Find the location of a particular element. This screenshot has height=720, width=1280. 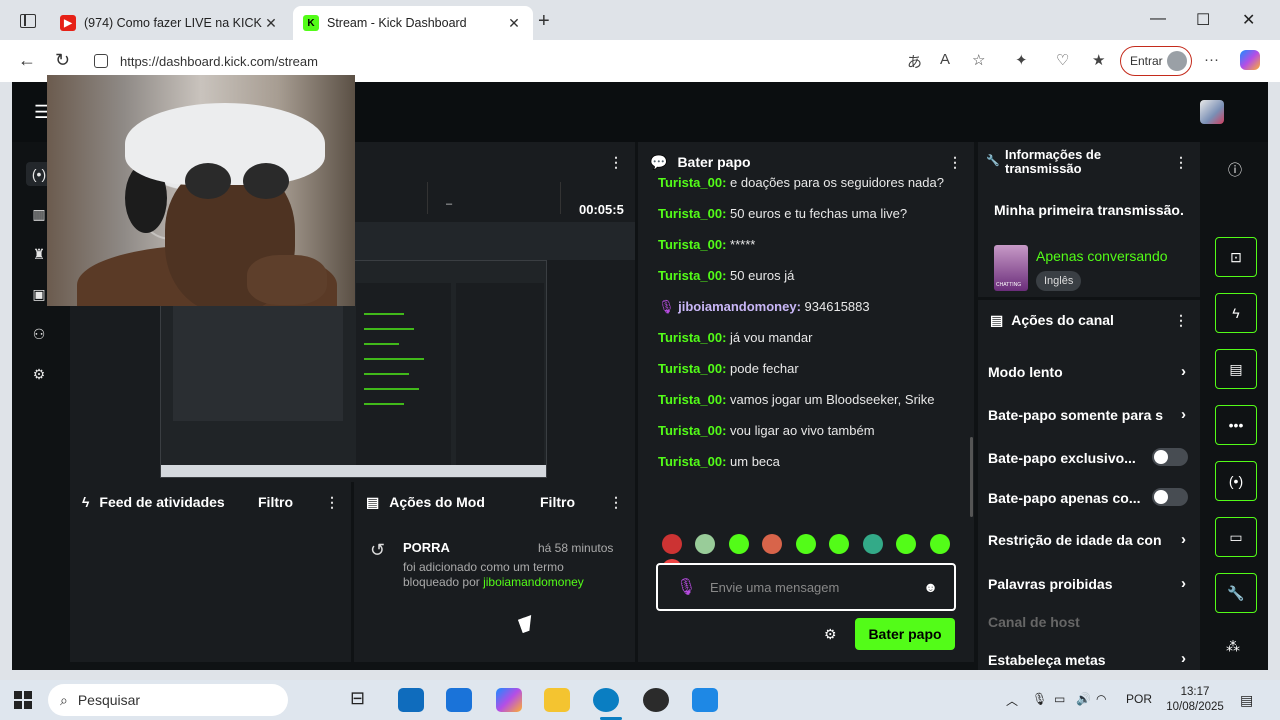

read-aloud-icon: A is located at coordinates (945, 59).